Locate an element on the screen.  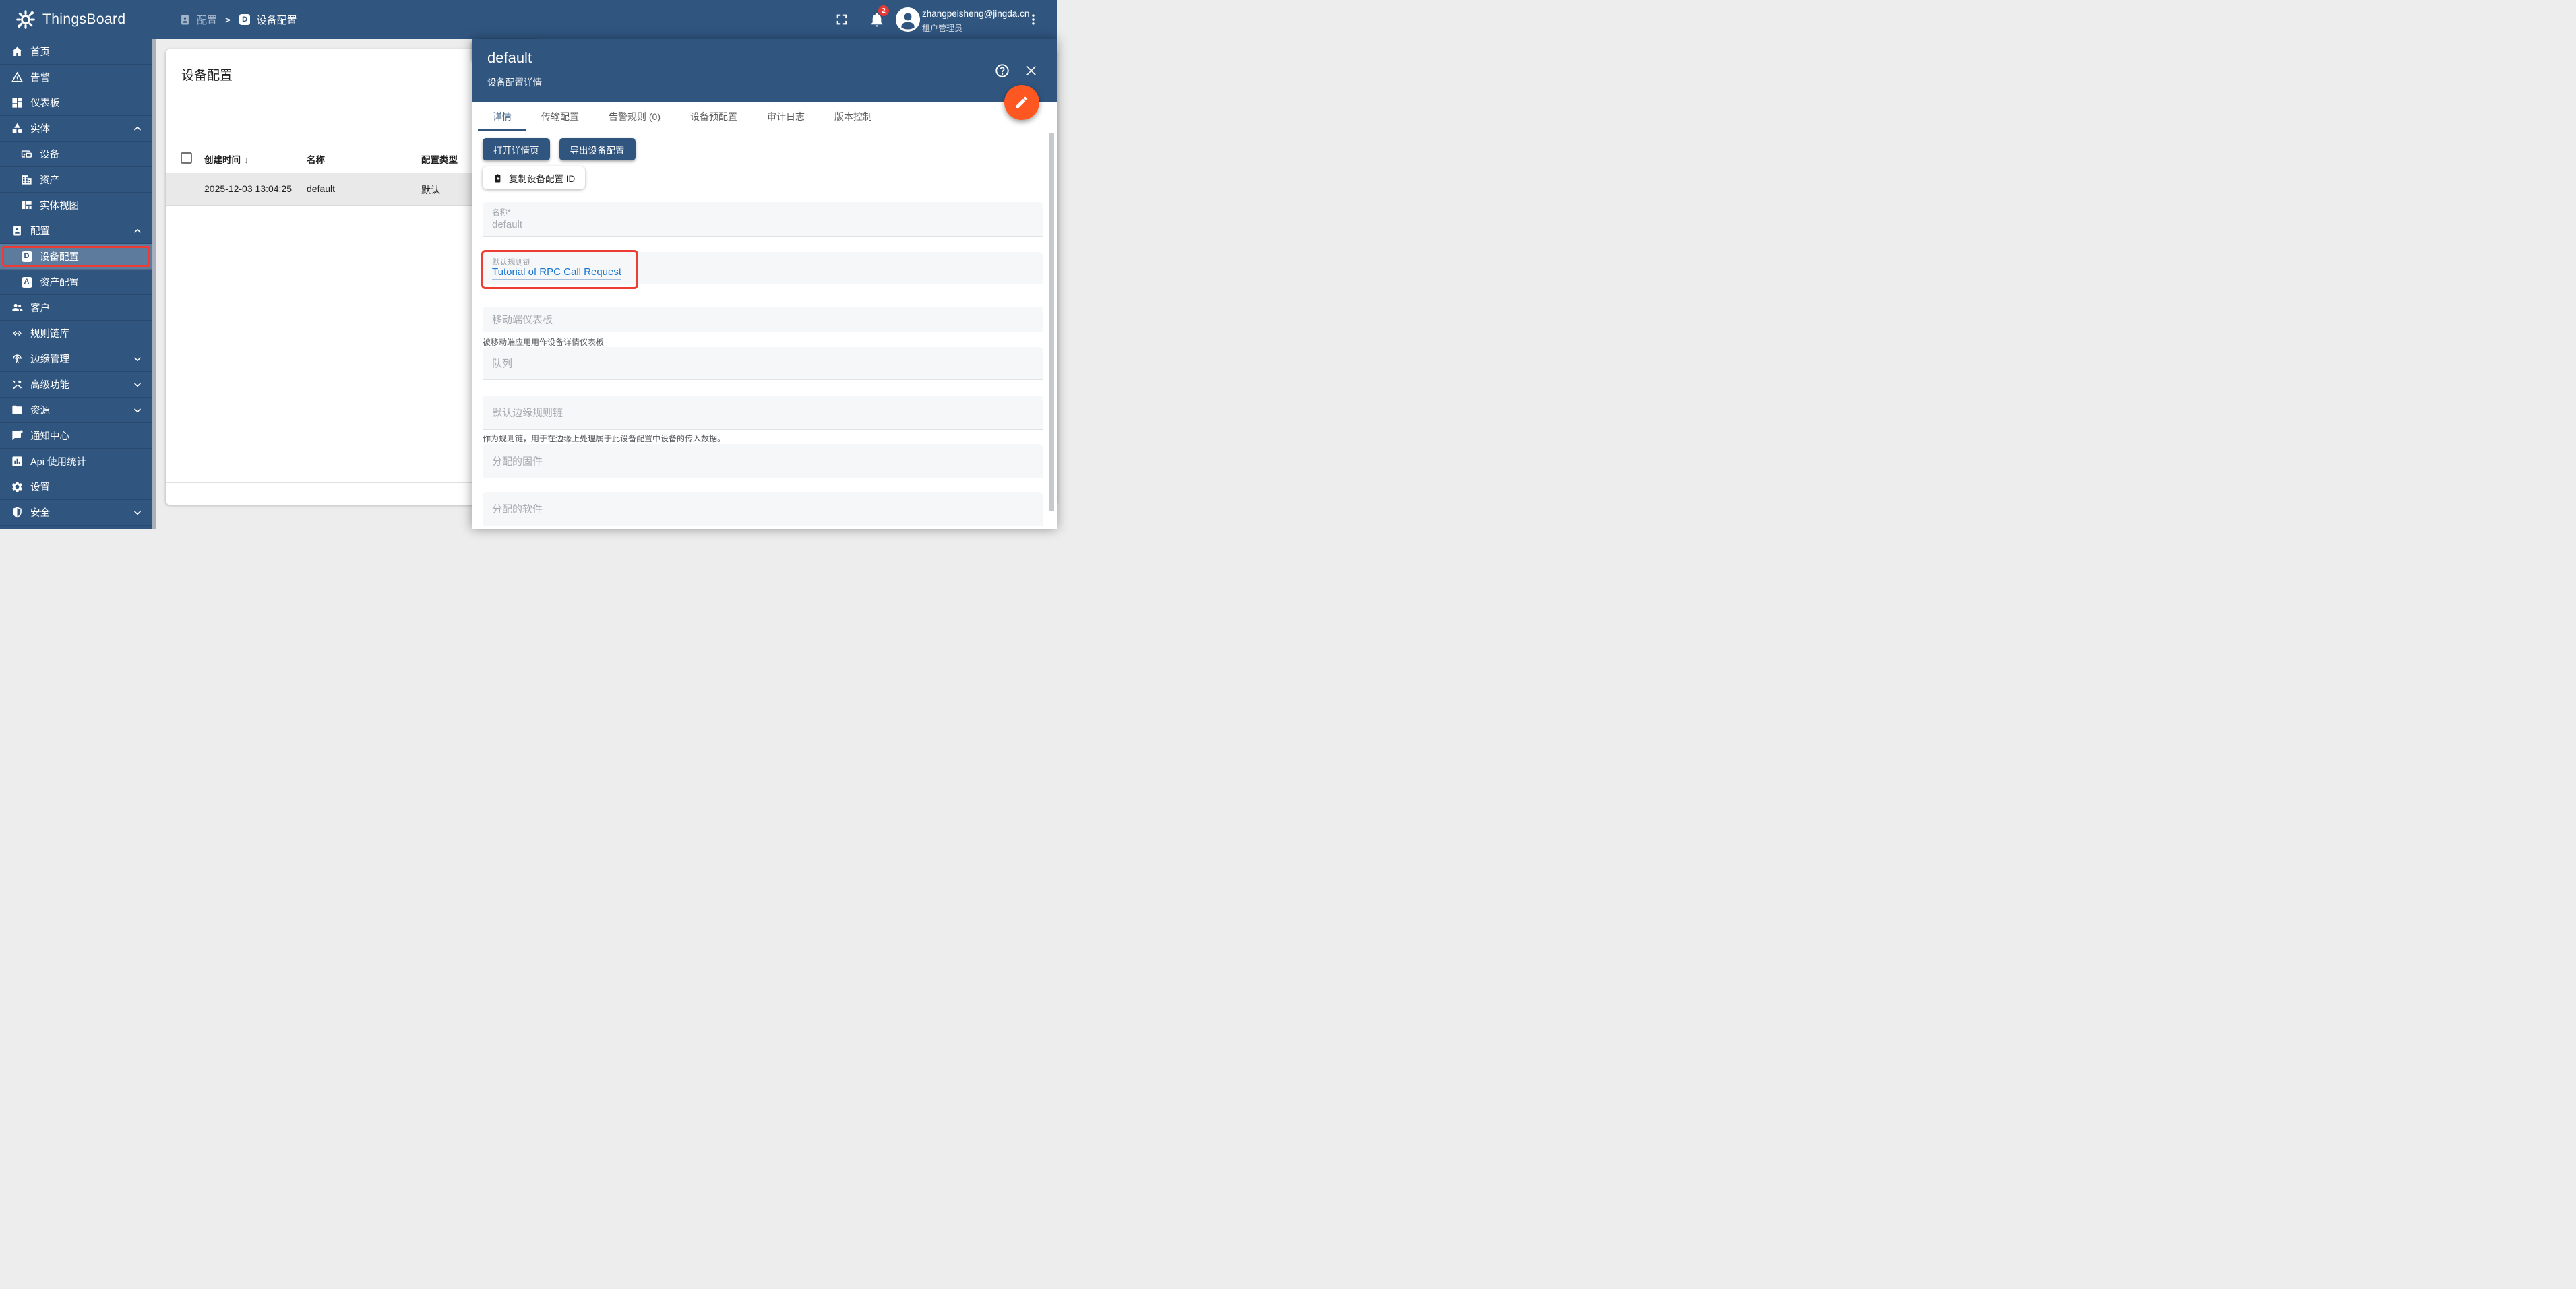
name-field-value: default is located at coordinates (508, 224).